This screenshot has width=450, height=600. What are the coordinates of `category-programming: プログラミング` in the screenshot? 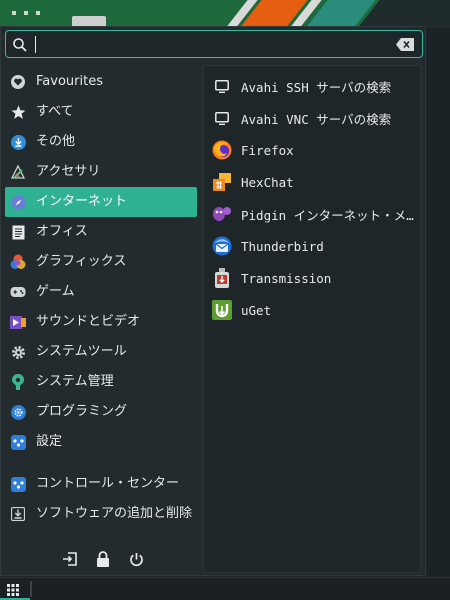 It's located at (101, 412).